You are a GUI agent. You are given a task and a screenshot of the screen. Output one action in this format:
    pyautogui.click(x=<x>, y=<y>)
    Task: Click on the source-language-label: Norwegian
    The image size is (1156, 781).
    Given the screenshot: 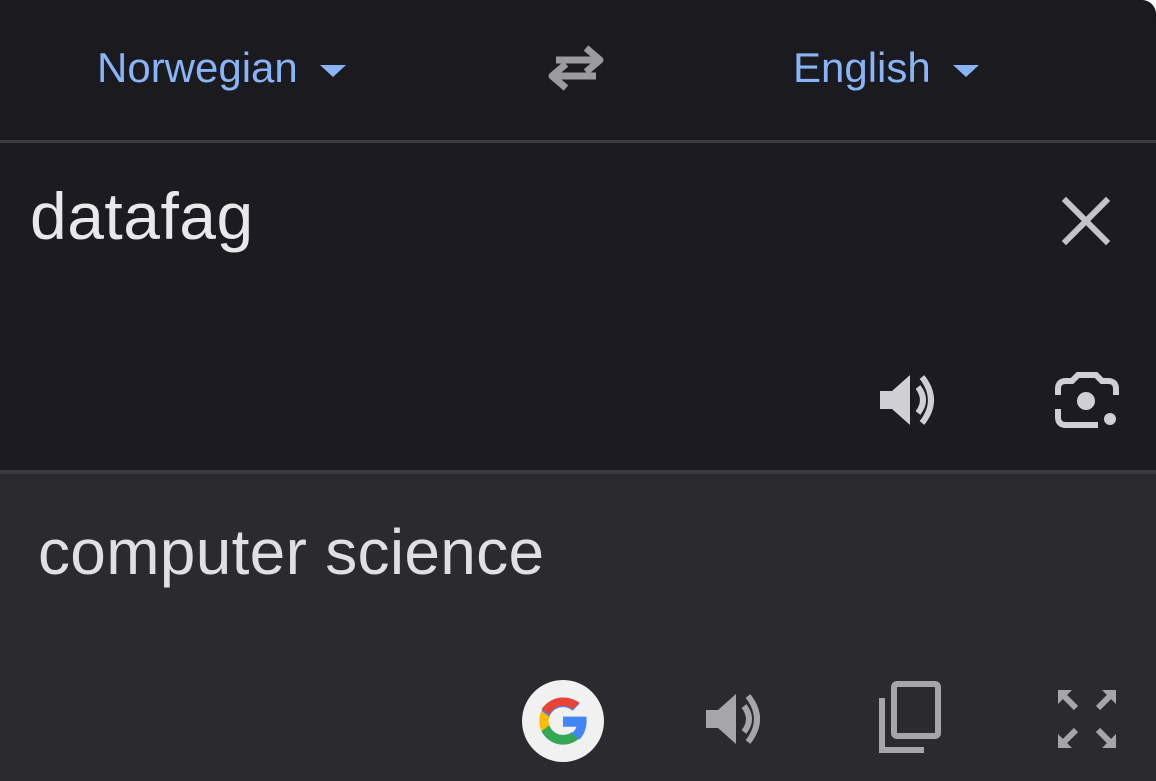 What is the action you would take?
    pyautogui.click(x=197, y=67)
    